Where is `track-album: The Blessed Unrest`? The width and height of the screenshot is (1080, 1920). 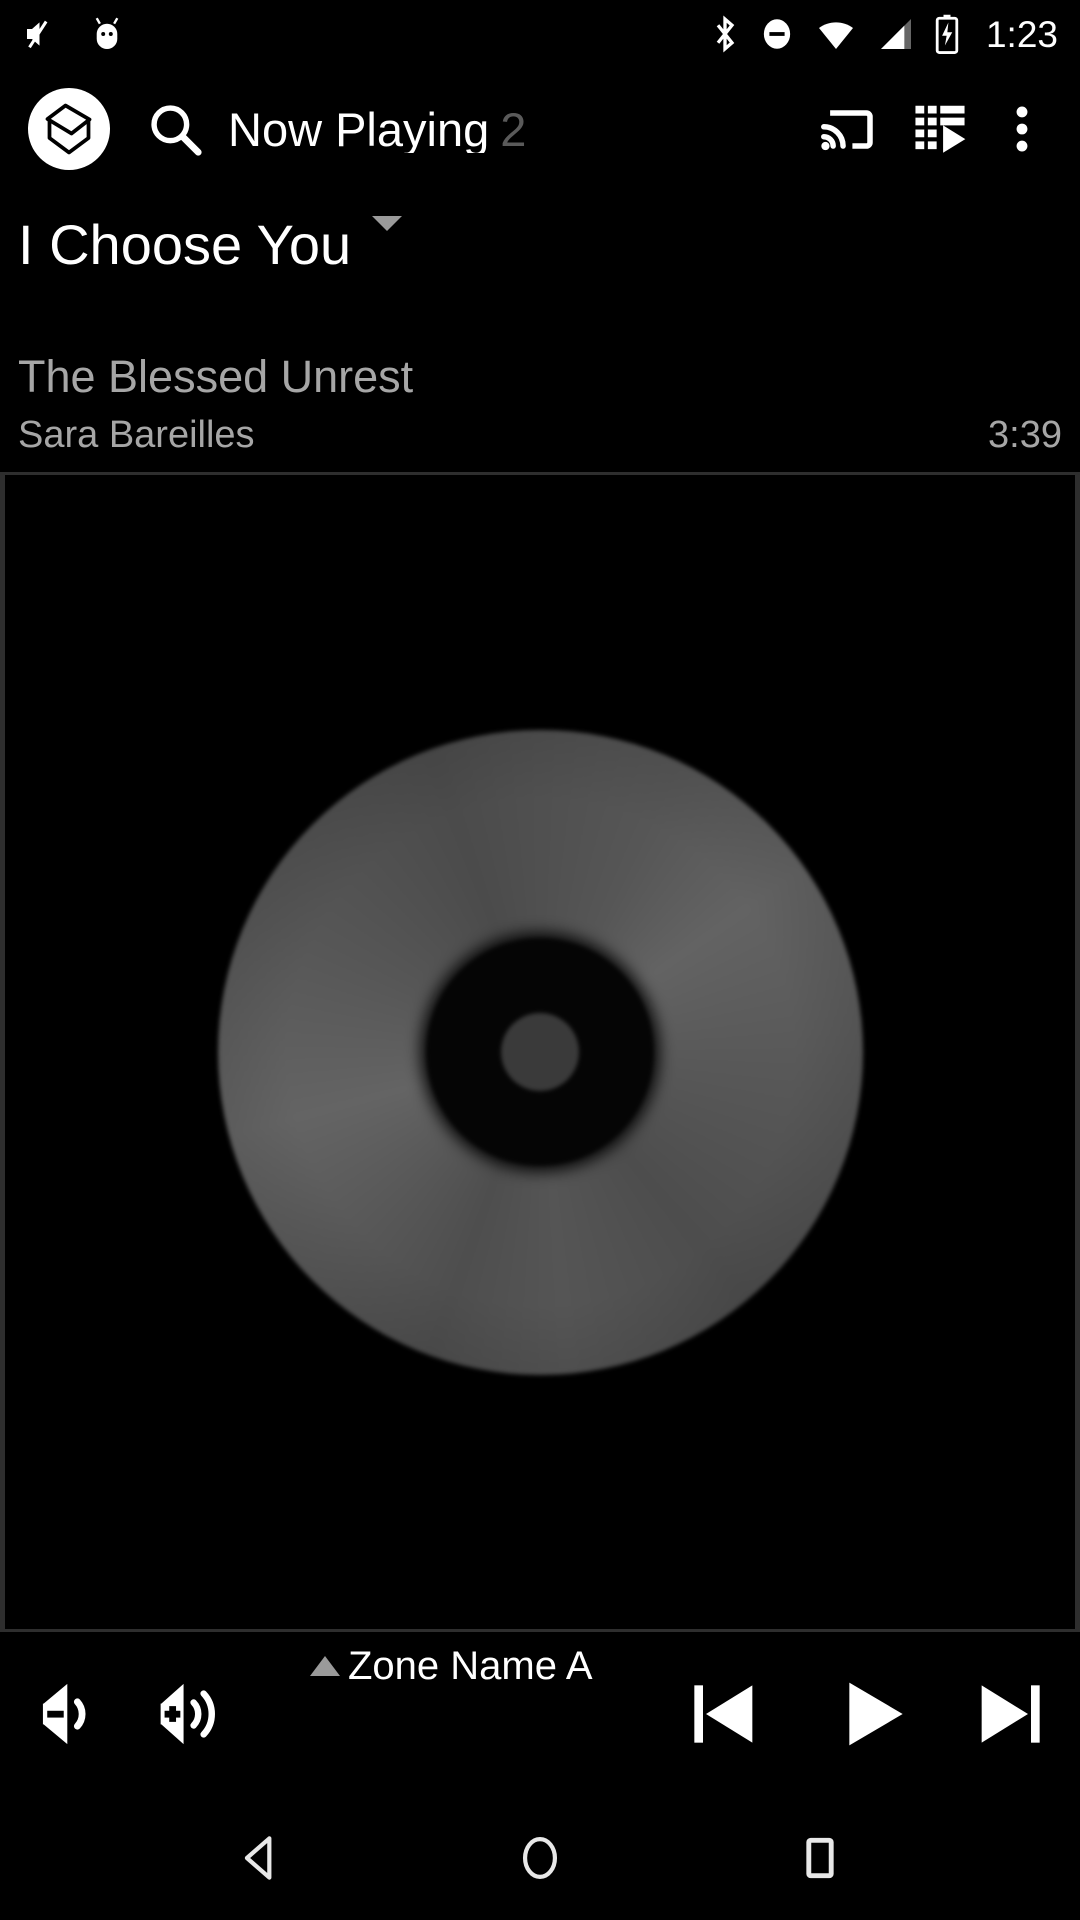
track-album: The Blessed Unrest is located at coordinates (216, 376).